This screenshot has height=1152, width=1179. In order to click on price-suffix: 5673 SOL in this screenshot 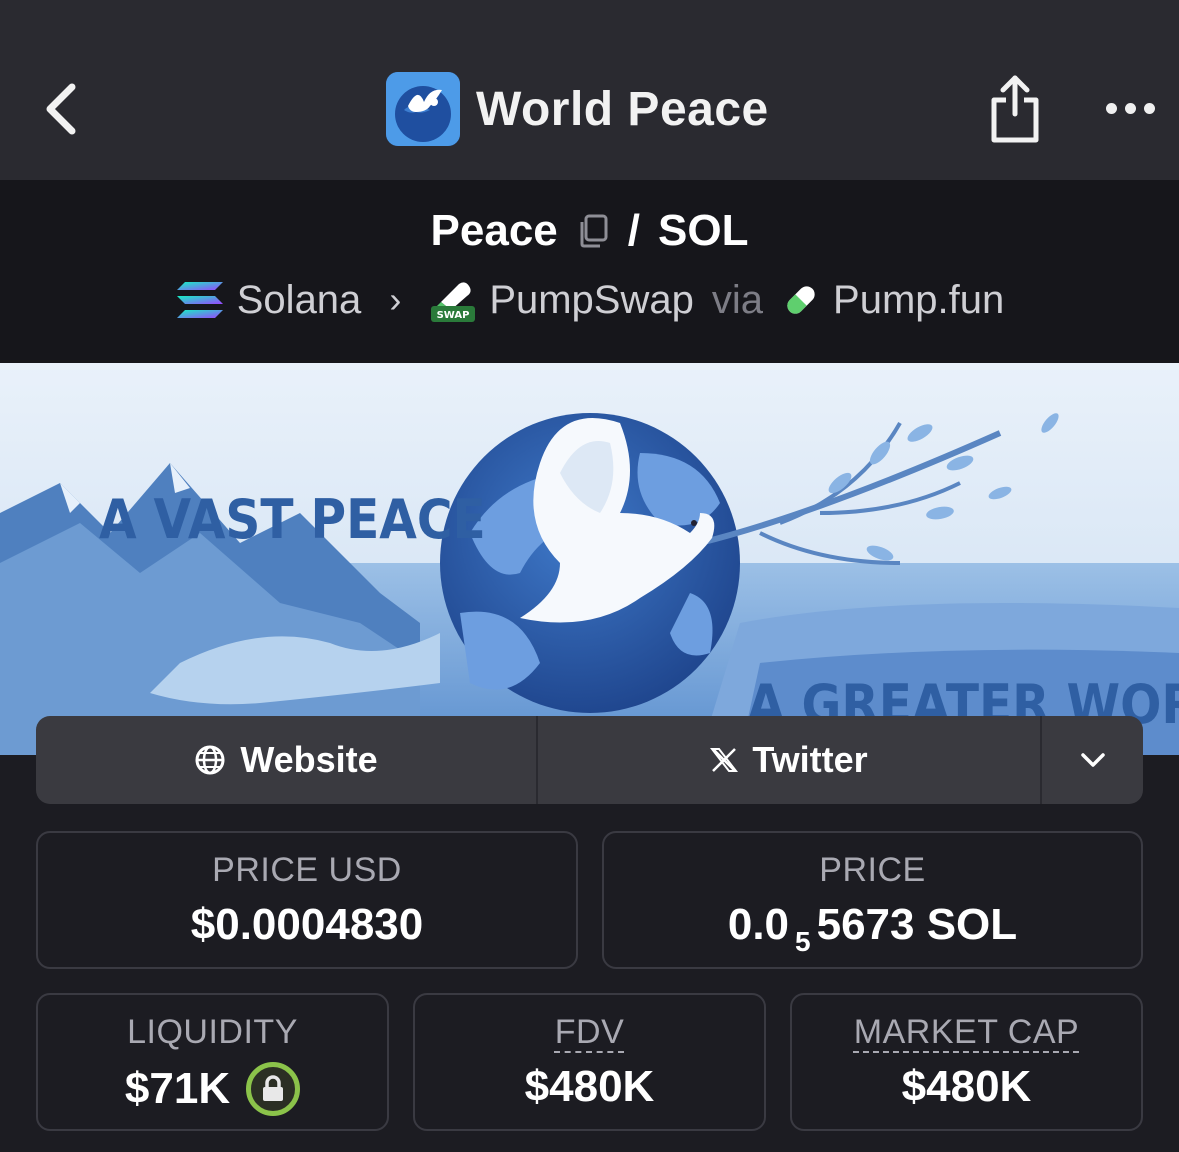, I will do `click(917, 924)`.